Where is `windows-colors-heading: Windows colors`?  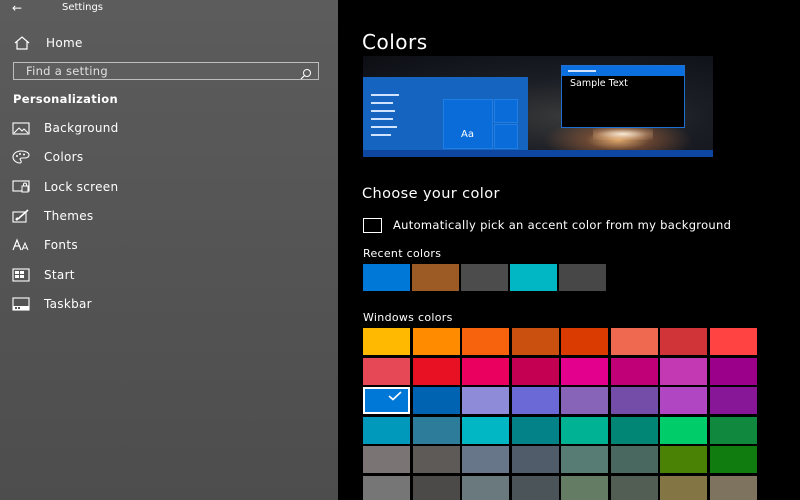
windows-colors-heading: Windows colors is located at coordinates (408, 317).